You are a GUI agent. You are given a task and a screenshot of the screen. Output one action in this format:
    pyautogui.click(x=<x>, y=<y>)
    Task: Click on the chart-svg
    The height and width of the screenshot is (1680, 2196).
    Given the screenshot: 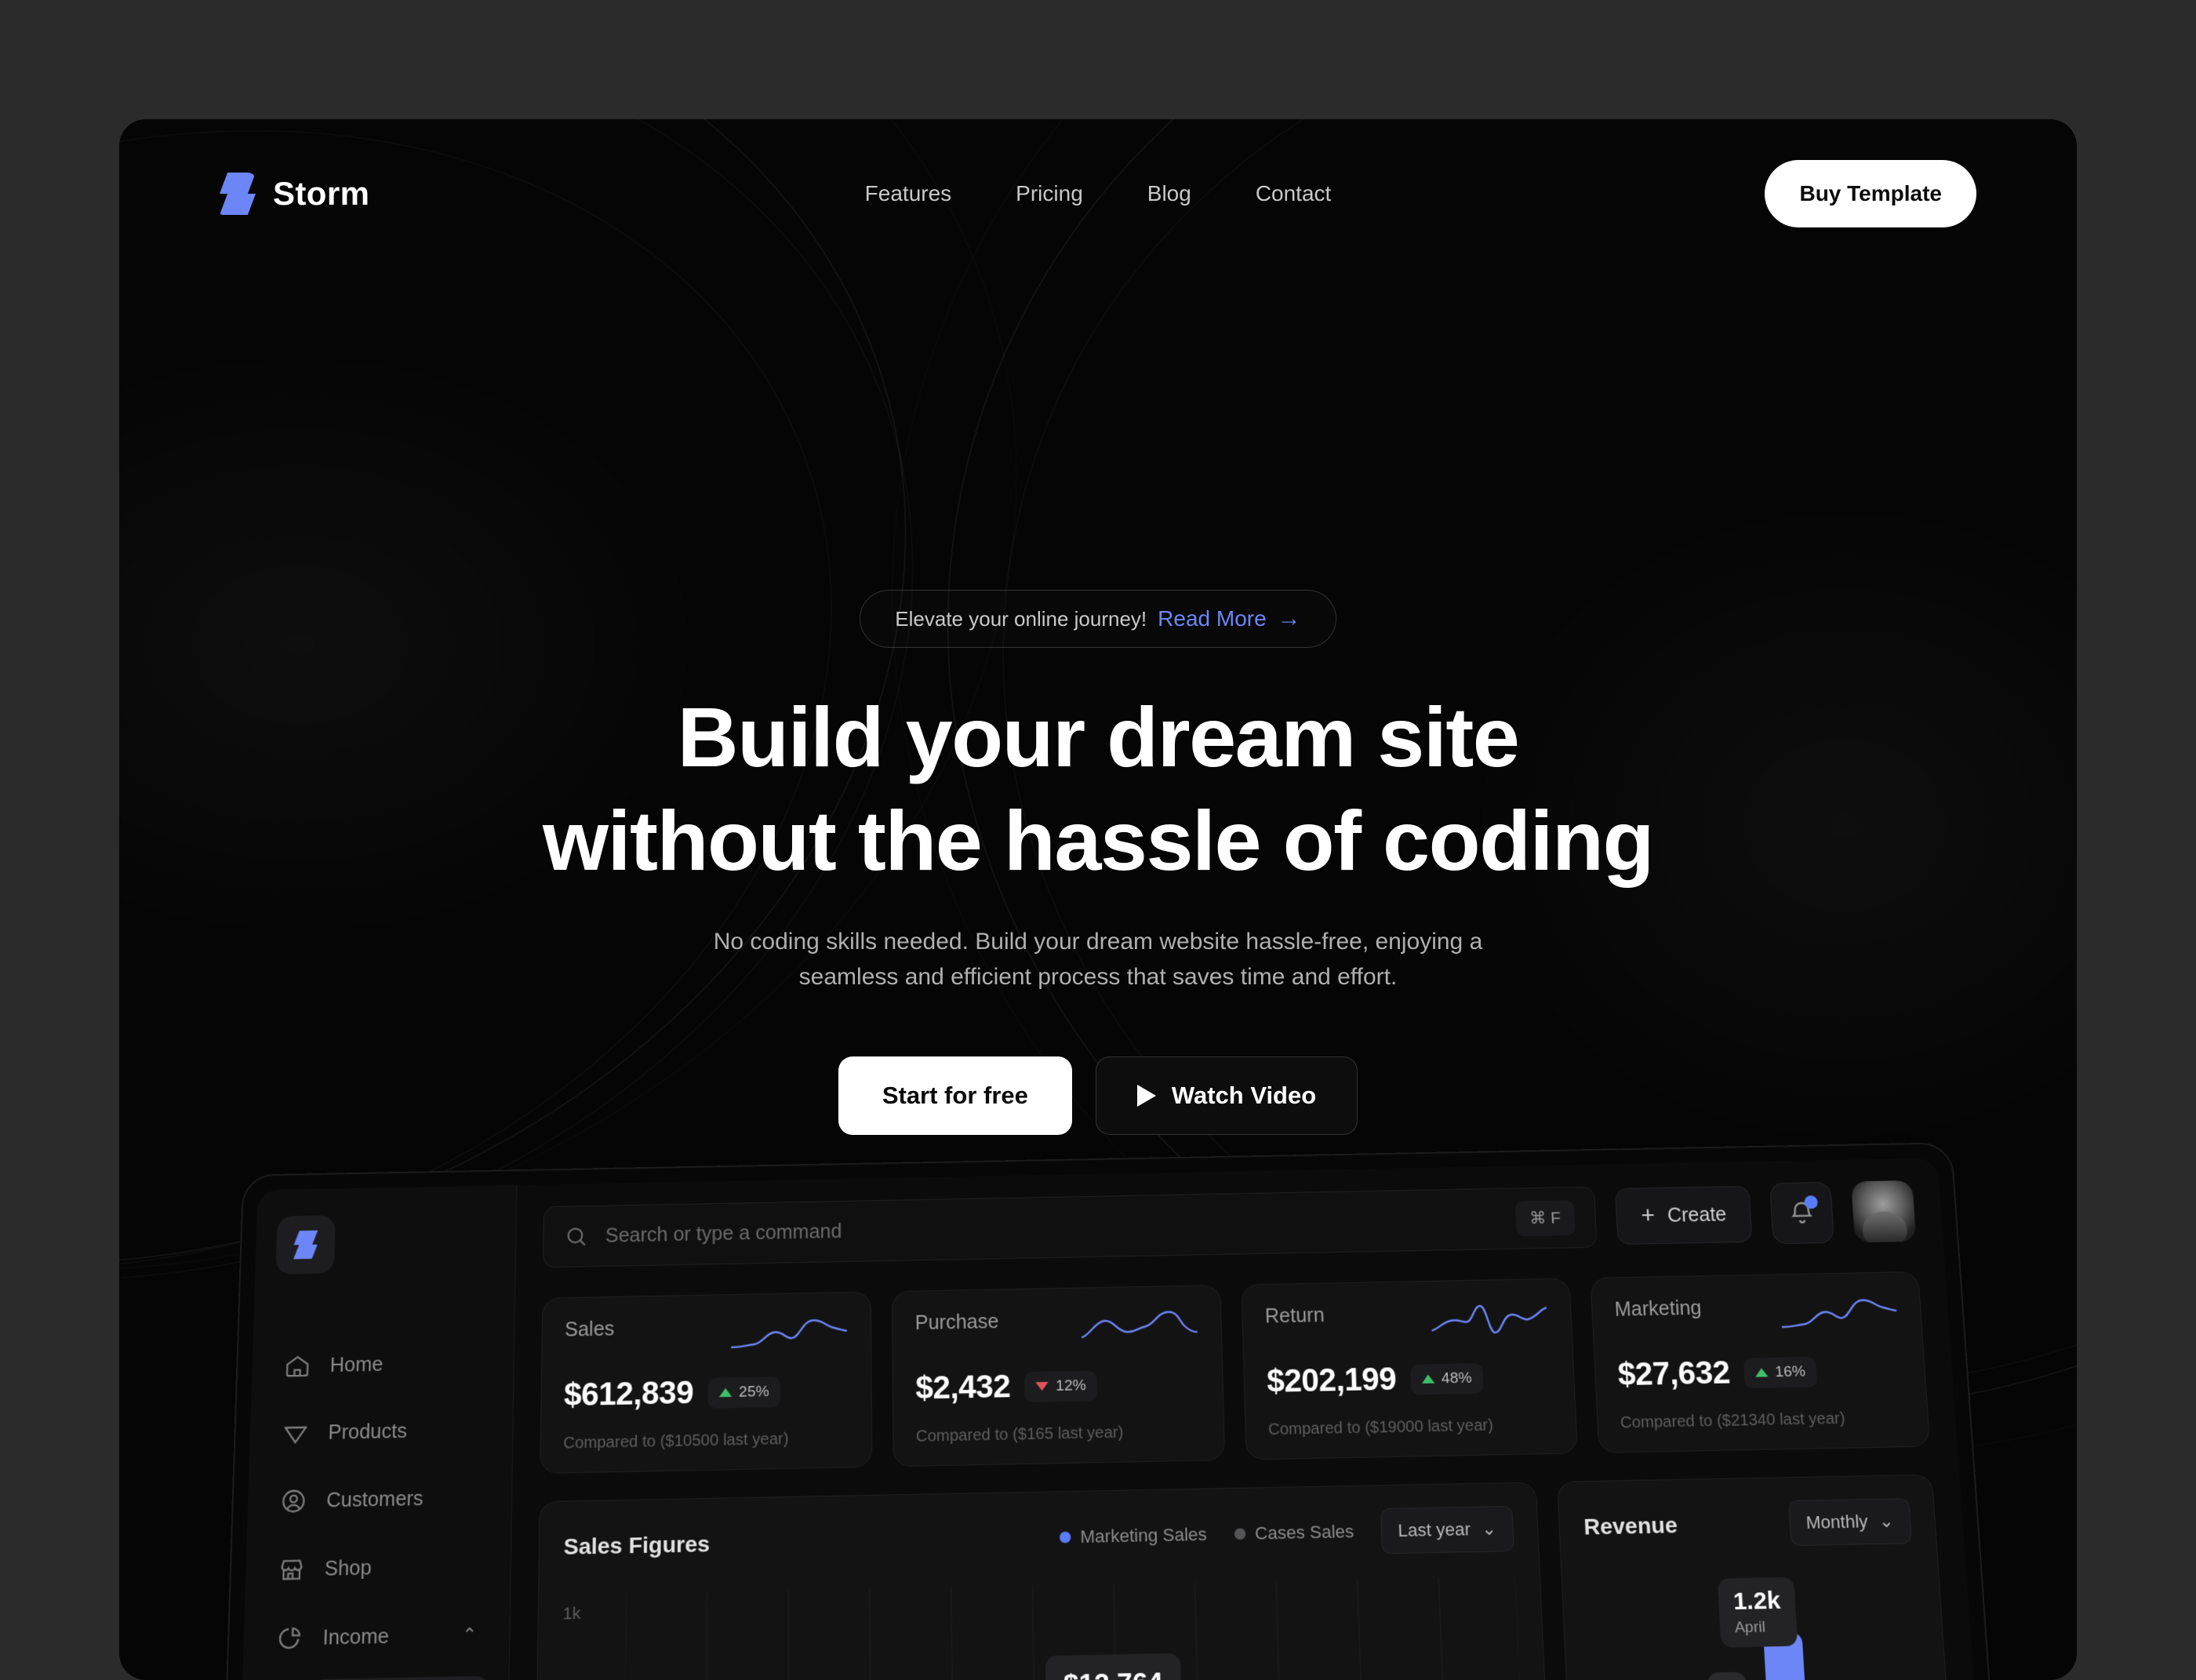 What is the action you would take?
    pyautogui.click(x=1075, y=1628)
    